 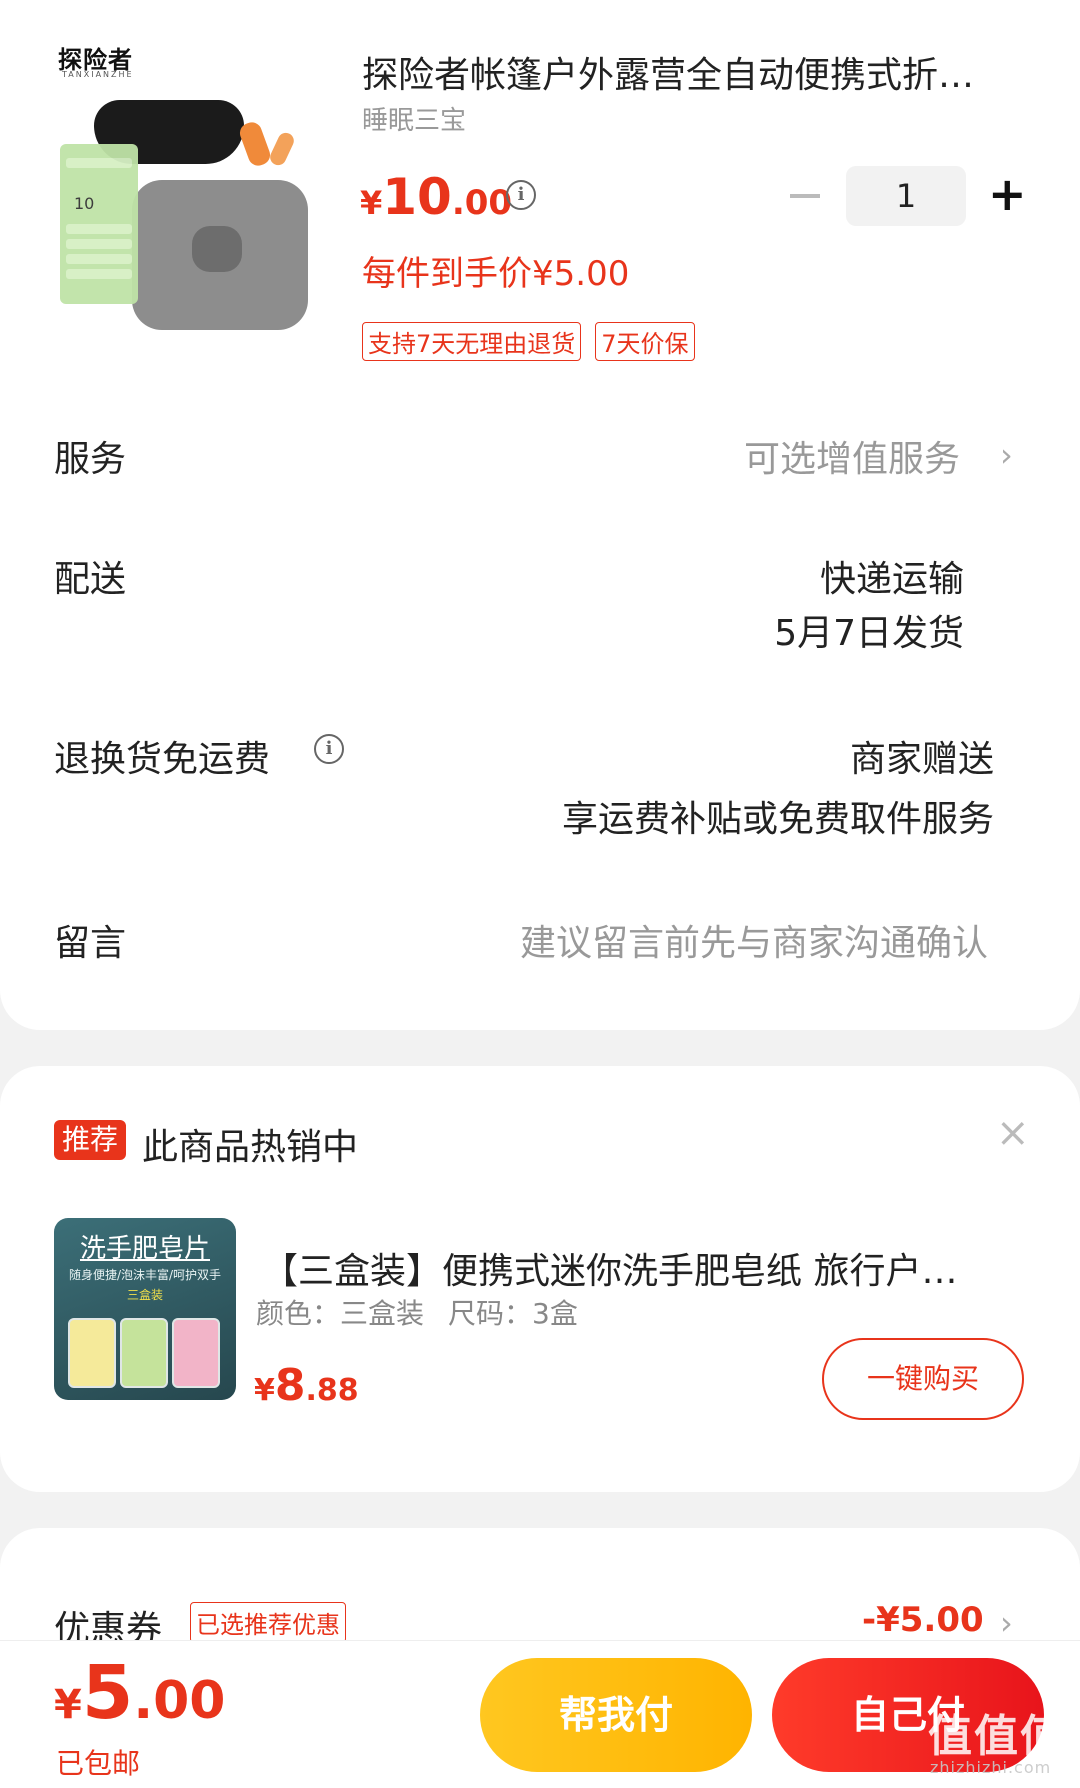 I want to click on message-label: 留言, so click(x=90, y=943).